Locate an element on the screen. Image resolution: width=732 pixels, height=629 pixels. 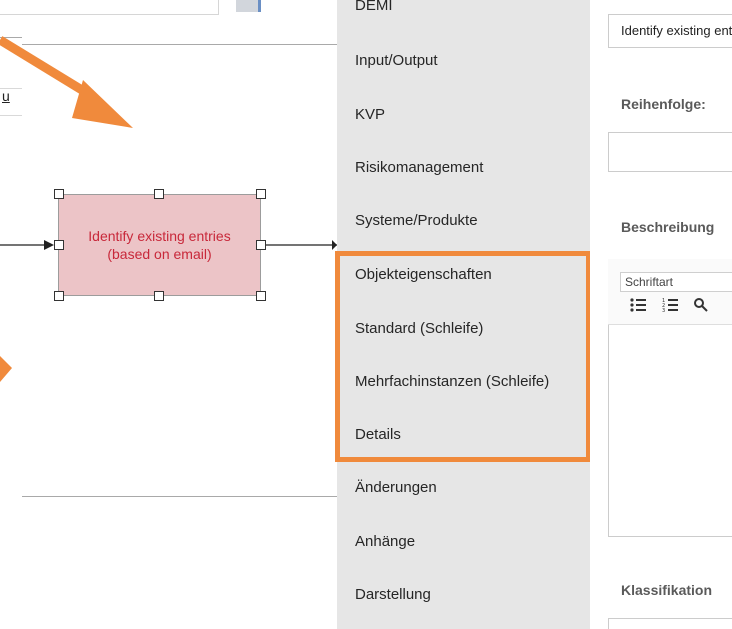
menu-item-anhaenge: Anhänge is located at coordinates (385, 541).